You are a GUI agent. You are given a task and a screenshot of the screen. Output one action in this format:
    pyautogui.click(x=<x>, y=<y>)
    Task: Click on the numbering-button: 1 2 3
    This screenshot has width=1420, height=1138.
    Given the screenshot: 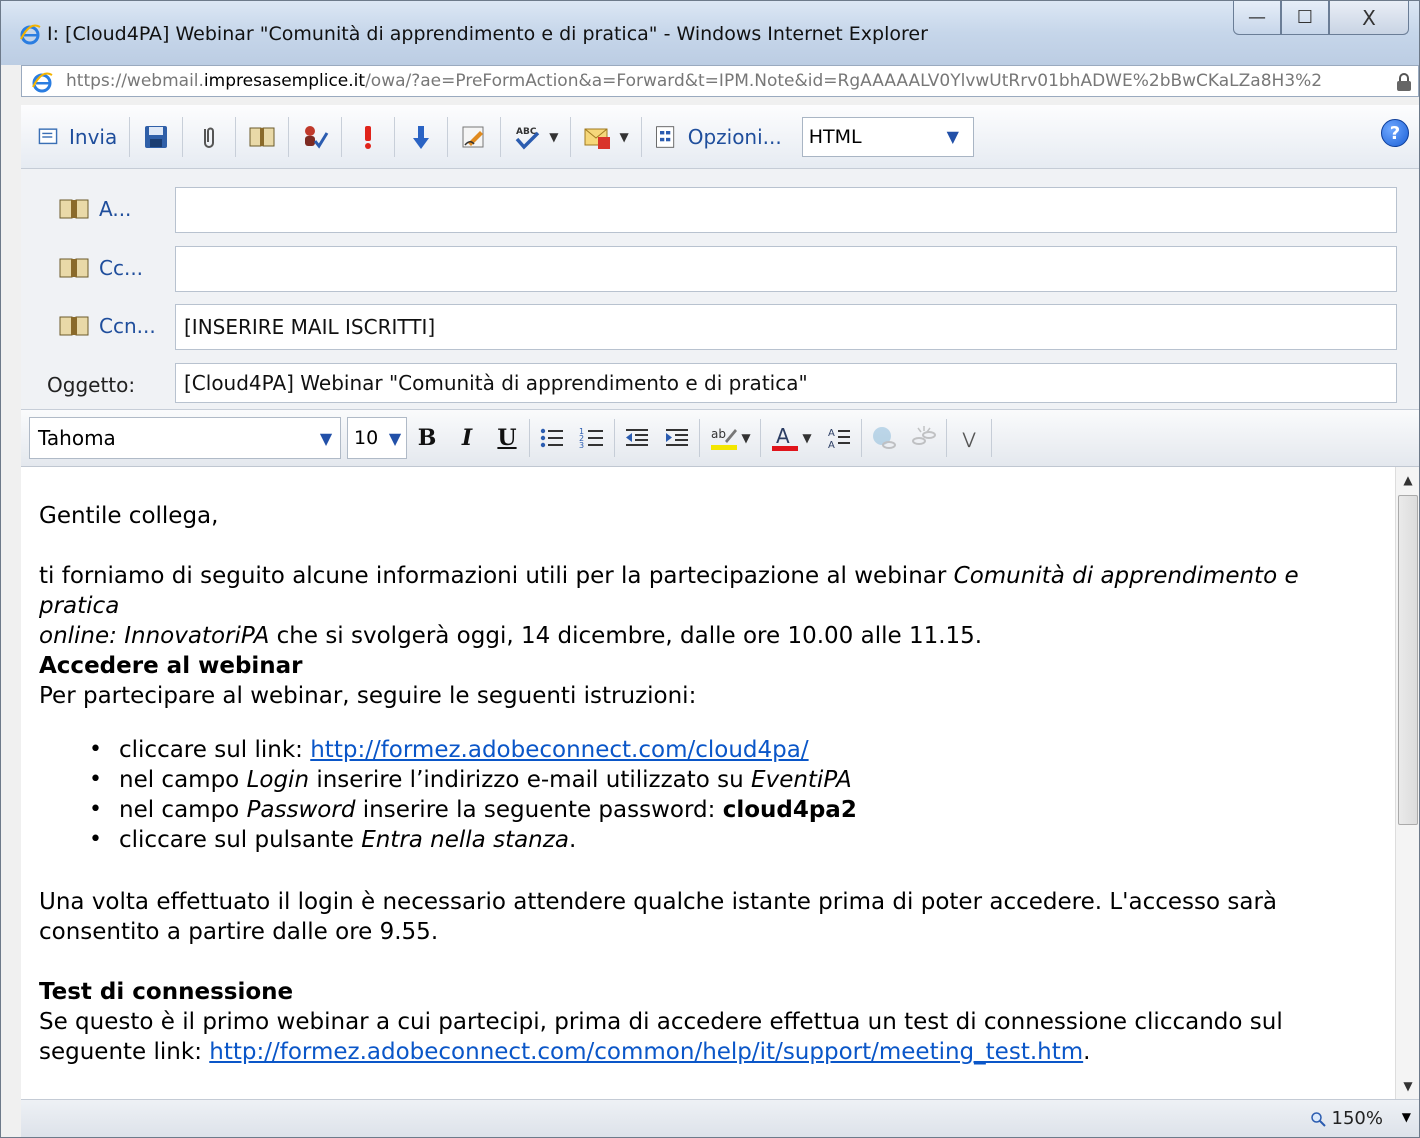 What is the action you would take?
    pyautogui.click(x=592, y=438)
    